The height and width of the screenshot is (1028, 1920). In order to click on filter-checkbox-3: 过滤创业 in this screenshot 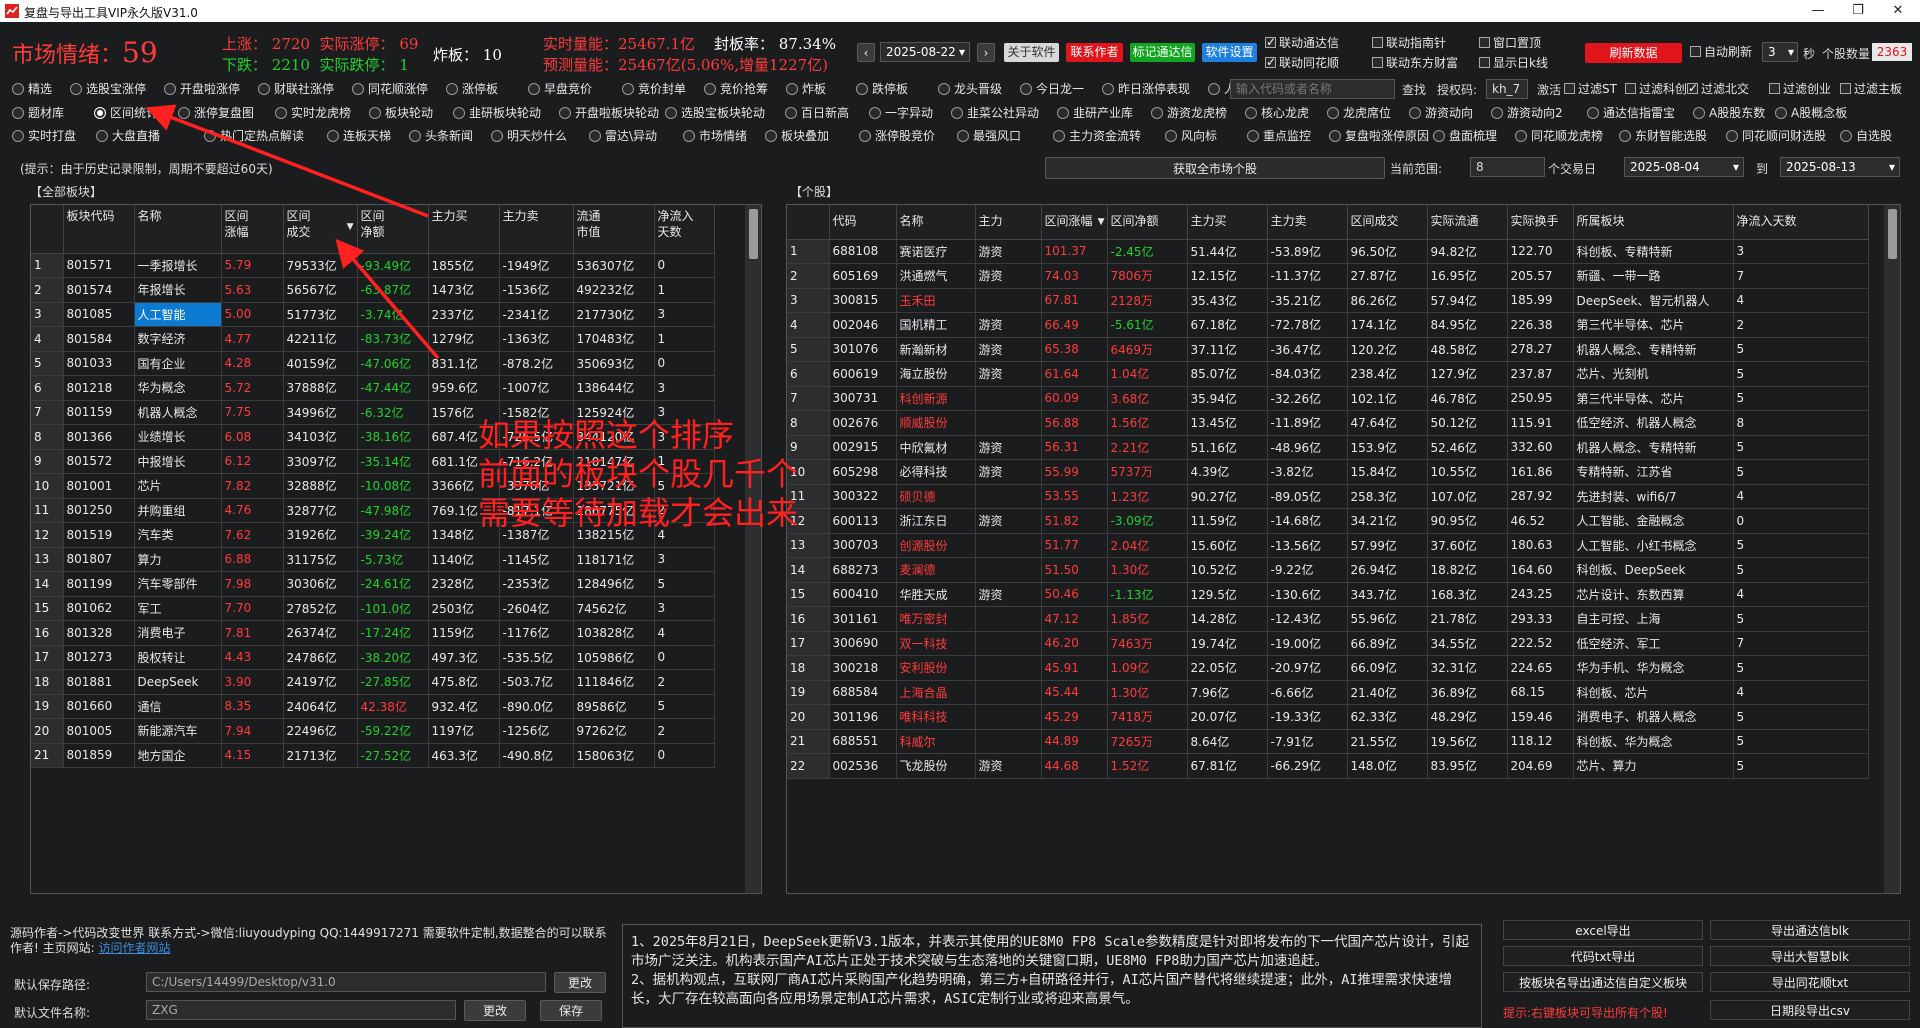, I will do `click(1800, 89)`.